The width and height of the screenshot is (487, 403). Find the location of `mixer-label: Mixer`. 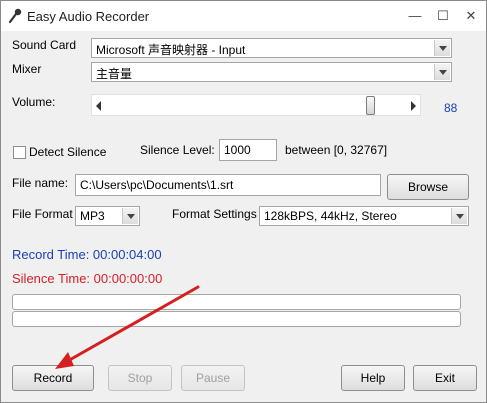

mixer-label: Mixer is located at coordinates (27, 69).